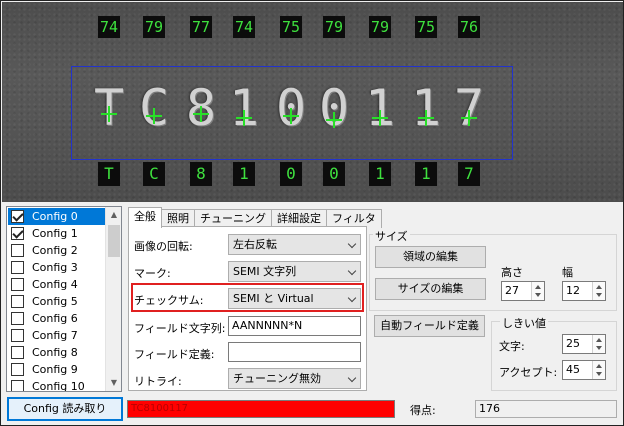 The width and height of the screenshot is (624, 426). I want to click on accept-threshold-label: アクセプト:, so click(528, 372).